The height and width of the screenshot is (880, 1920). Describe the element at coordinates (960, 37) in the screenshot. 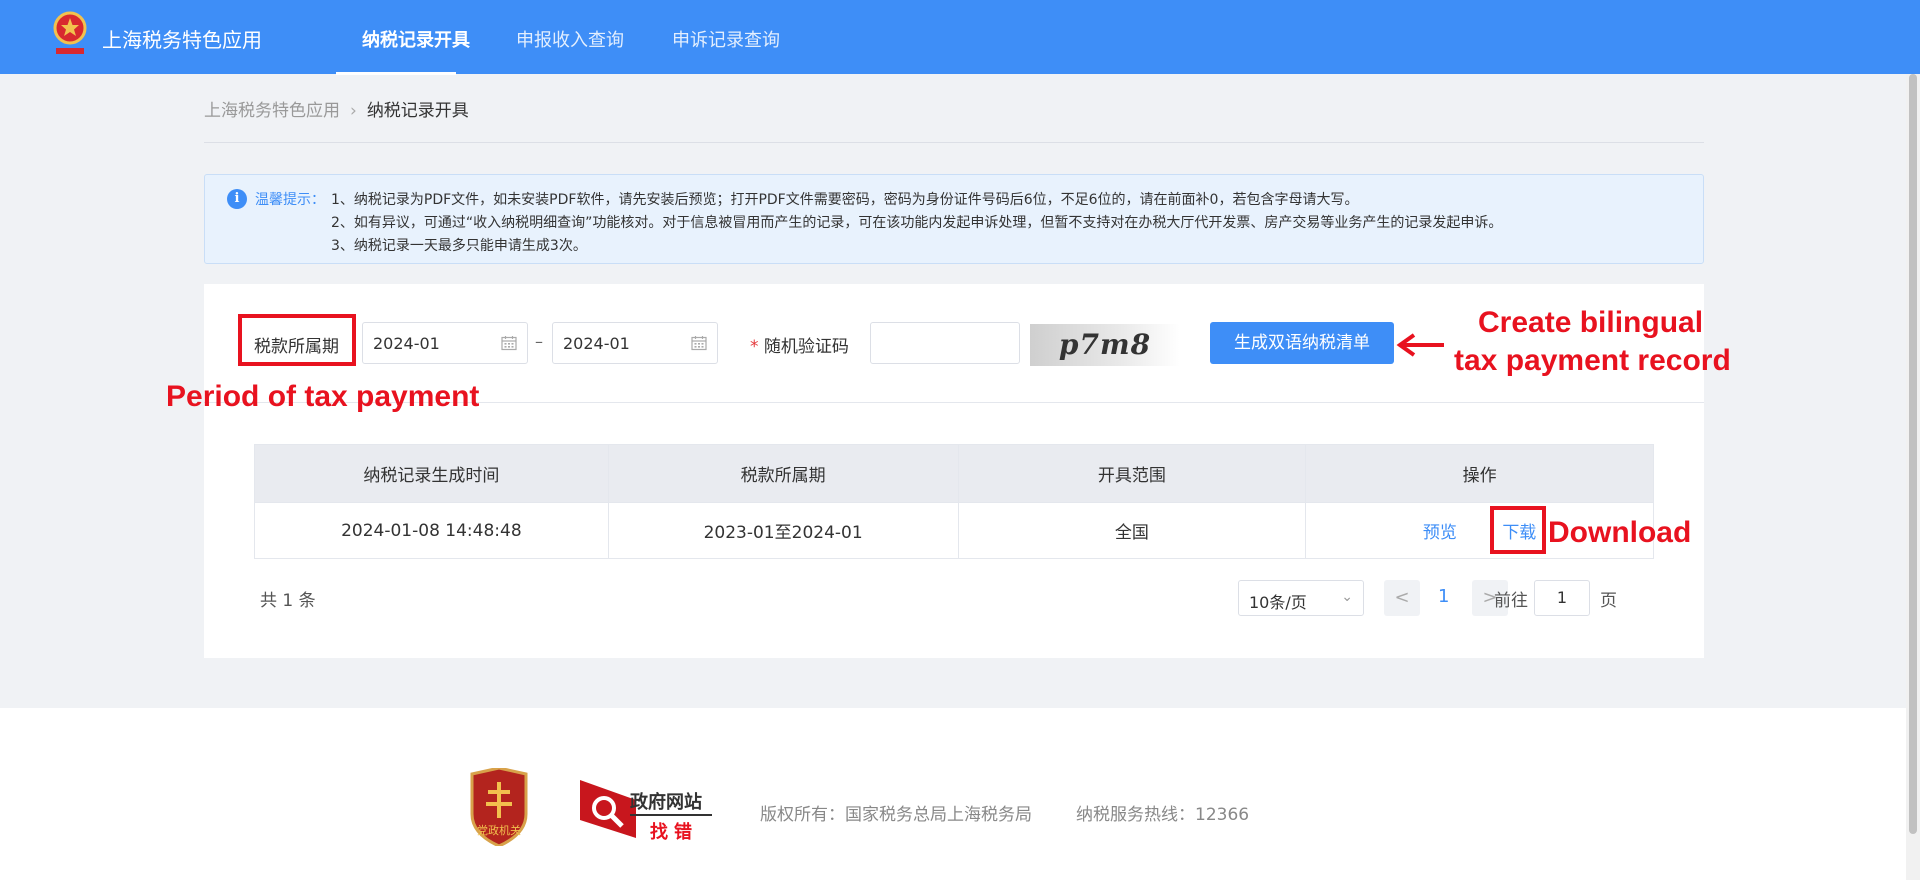

I see `top-header: 上海税务特色应用 纳税记录开具 申报收入查询 申诉记录查询` at that location.